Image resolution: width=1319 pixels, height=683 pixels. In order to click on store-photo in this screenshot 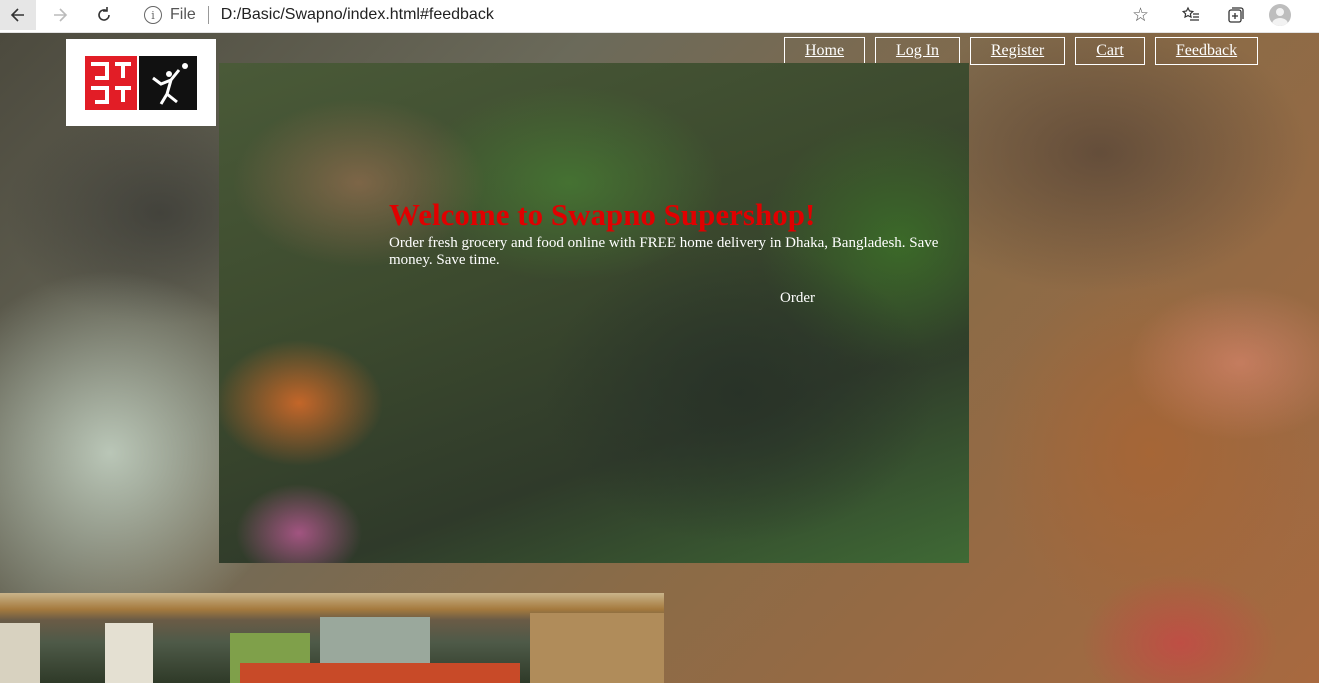, I will do `click(332, 638)`.